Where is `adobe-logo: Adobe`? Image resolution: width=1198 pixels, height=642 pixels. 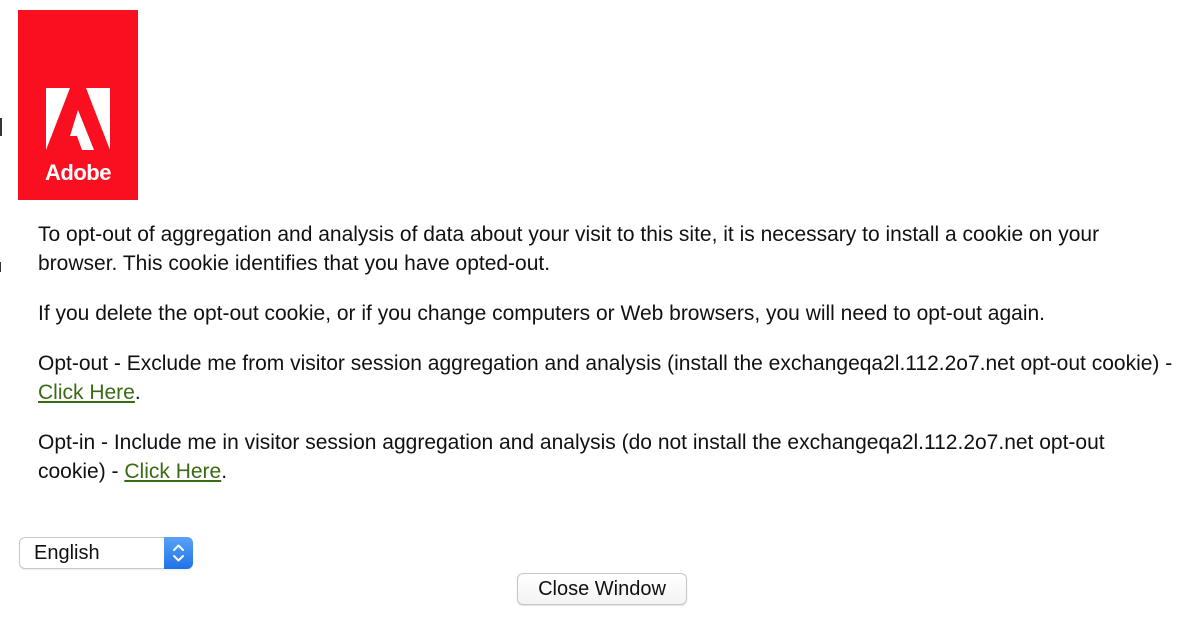
adobe-logo: Adobe is located at coordinates (78, 105).